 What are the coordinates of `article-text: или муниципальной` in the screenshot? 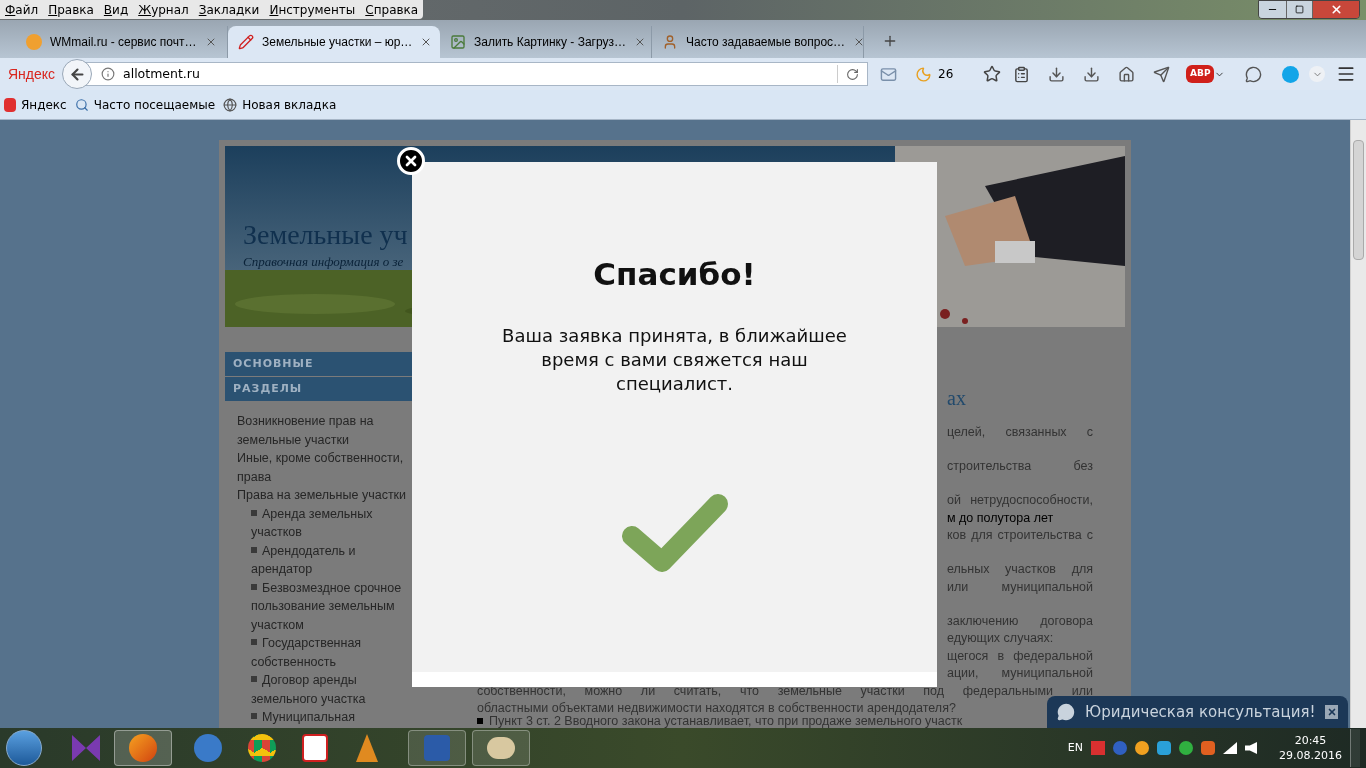 It's located at (1020, 587).